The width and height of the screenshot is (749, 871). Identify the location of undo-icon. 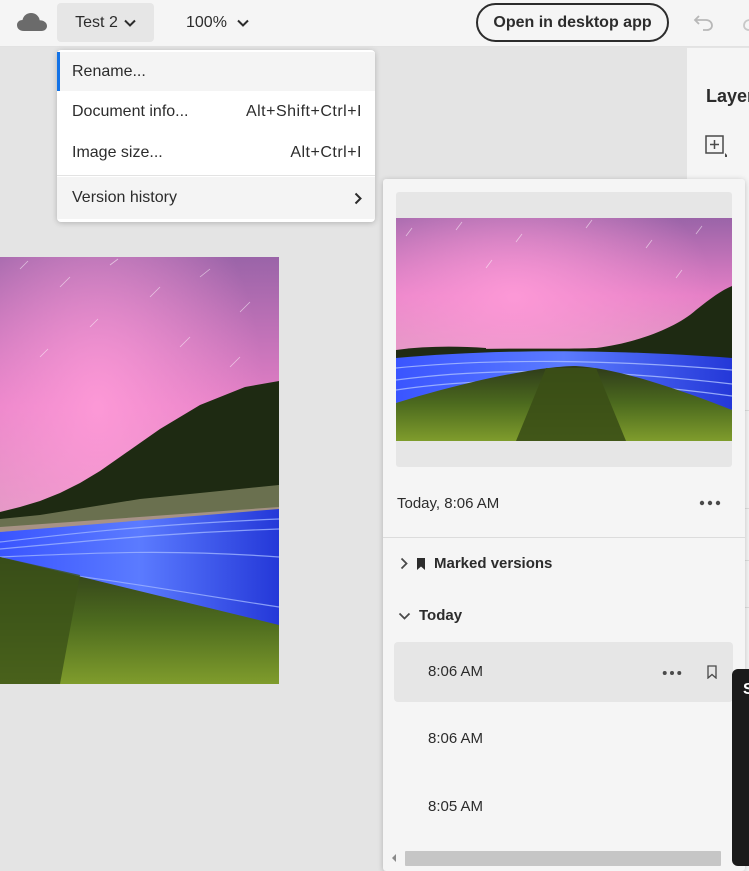
(704, 22).